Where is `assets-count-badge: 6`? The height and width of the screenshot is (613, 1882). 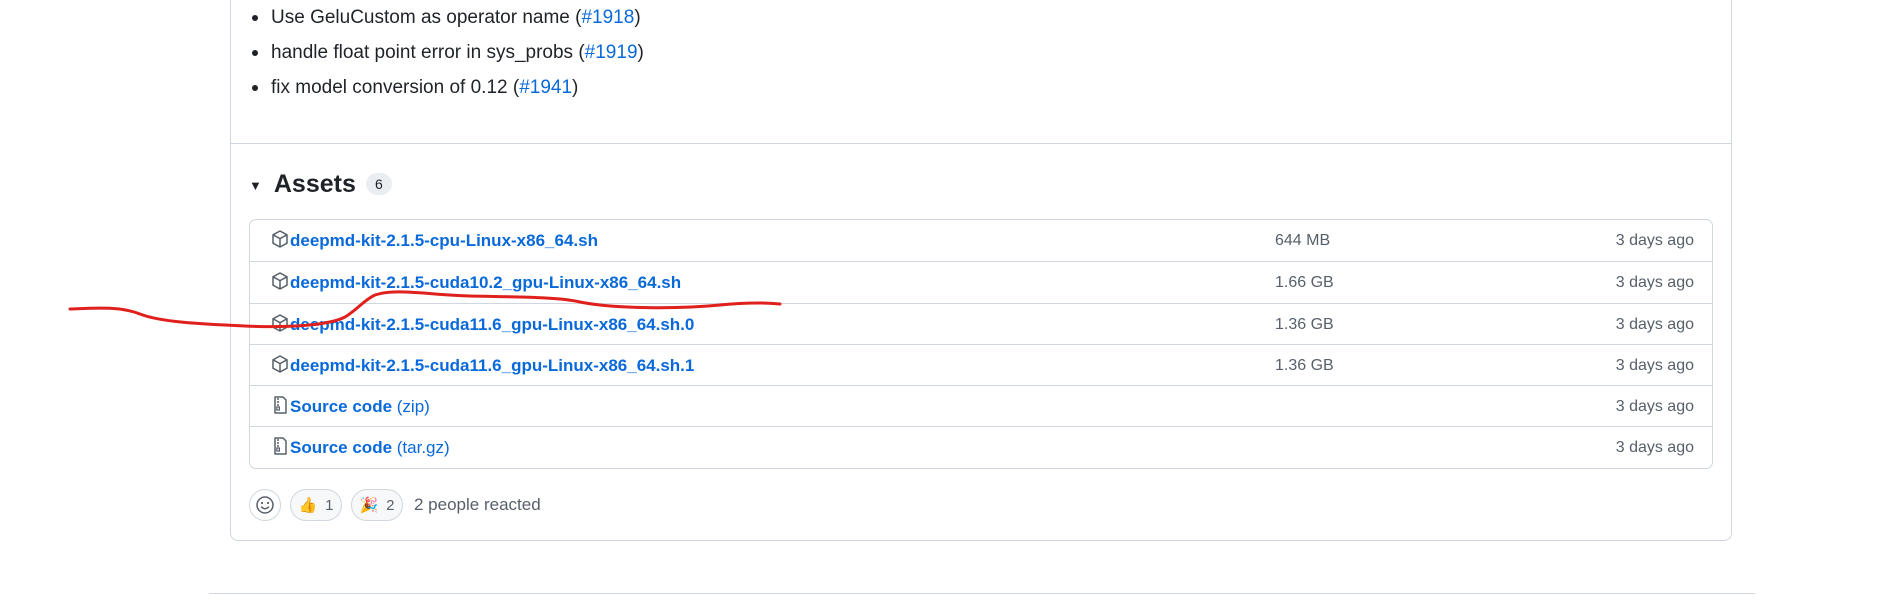
assets-count-badge: 6 is located at coordinates (378, 184).